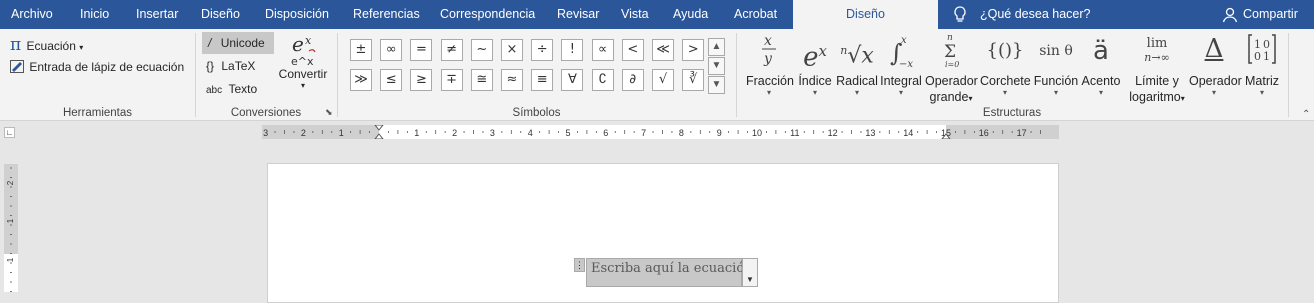 The image size is (1314, 303). What do you see at coordinates (94, 14) in the screenshot?
I see `tab-inicio: Inicio` at bounding box center [94, 14].